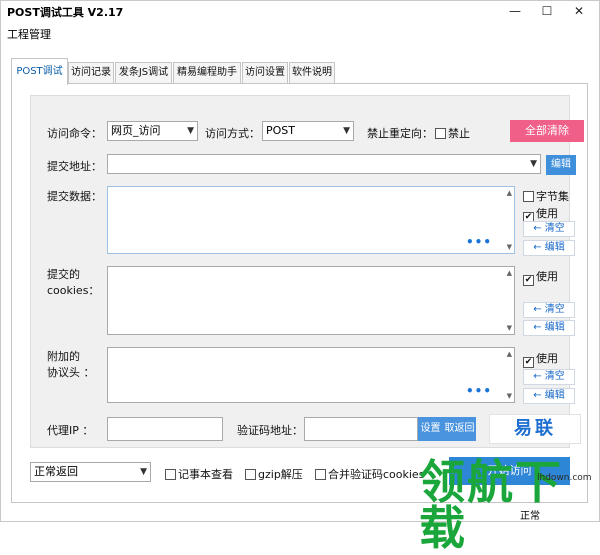  What do you see at coordinates (430, 429) in the screenshot?
I see `set-captcha-button: 设置` at bounding box center [430, 429].